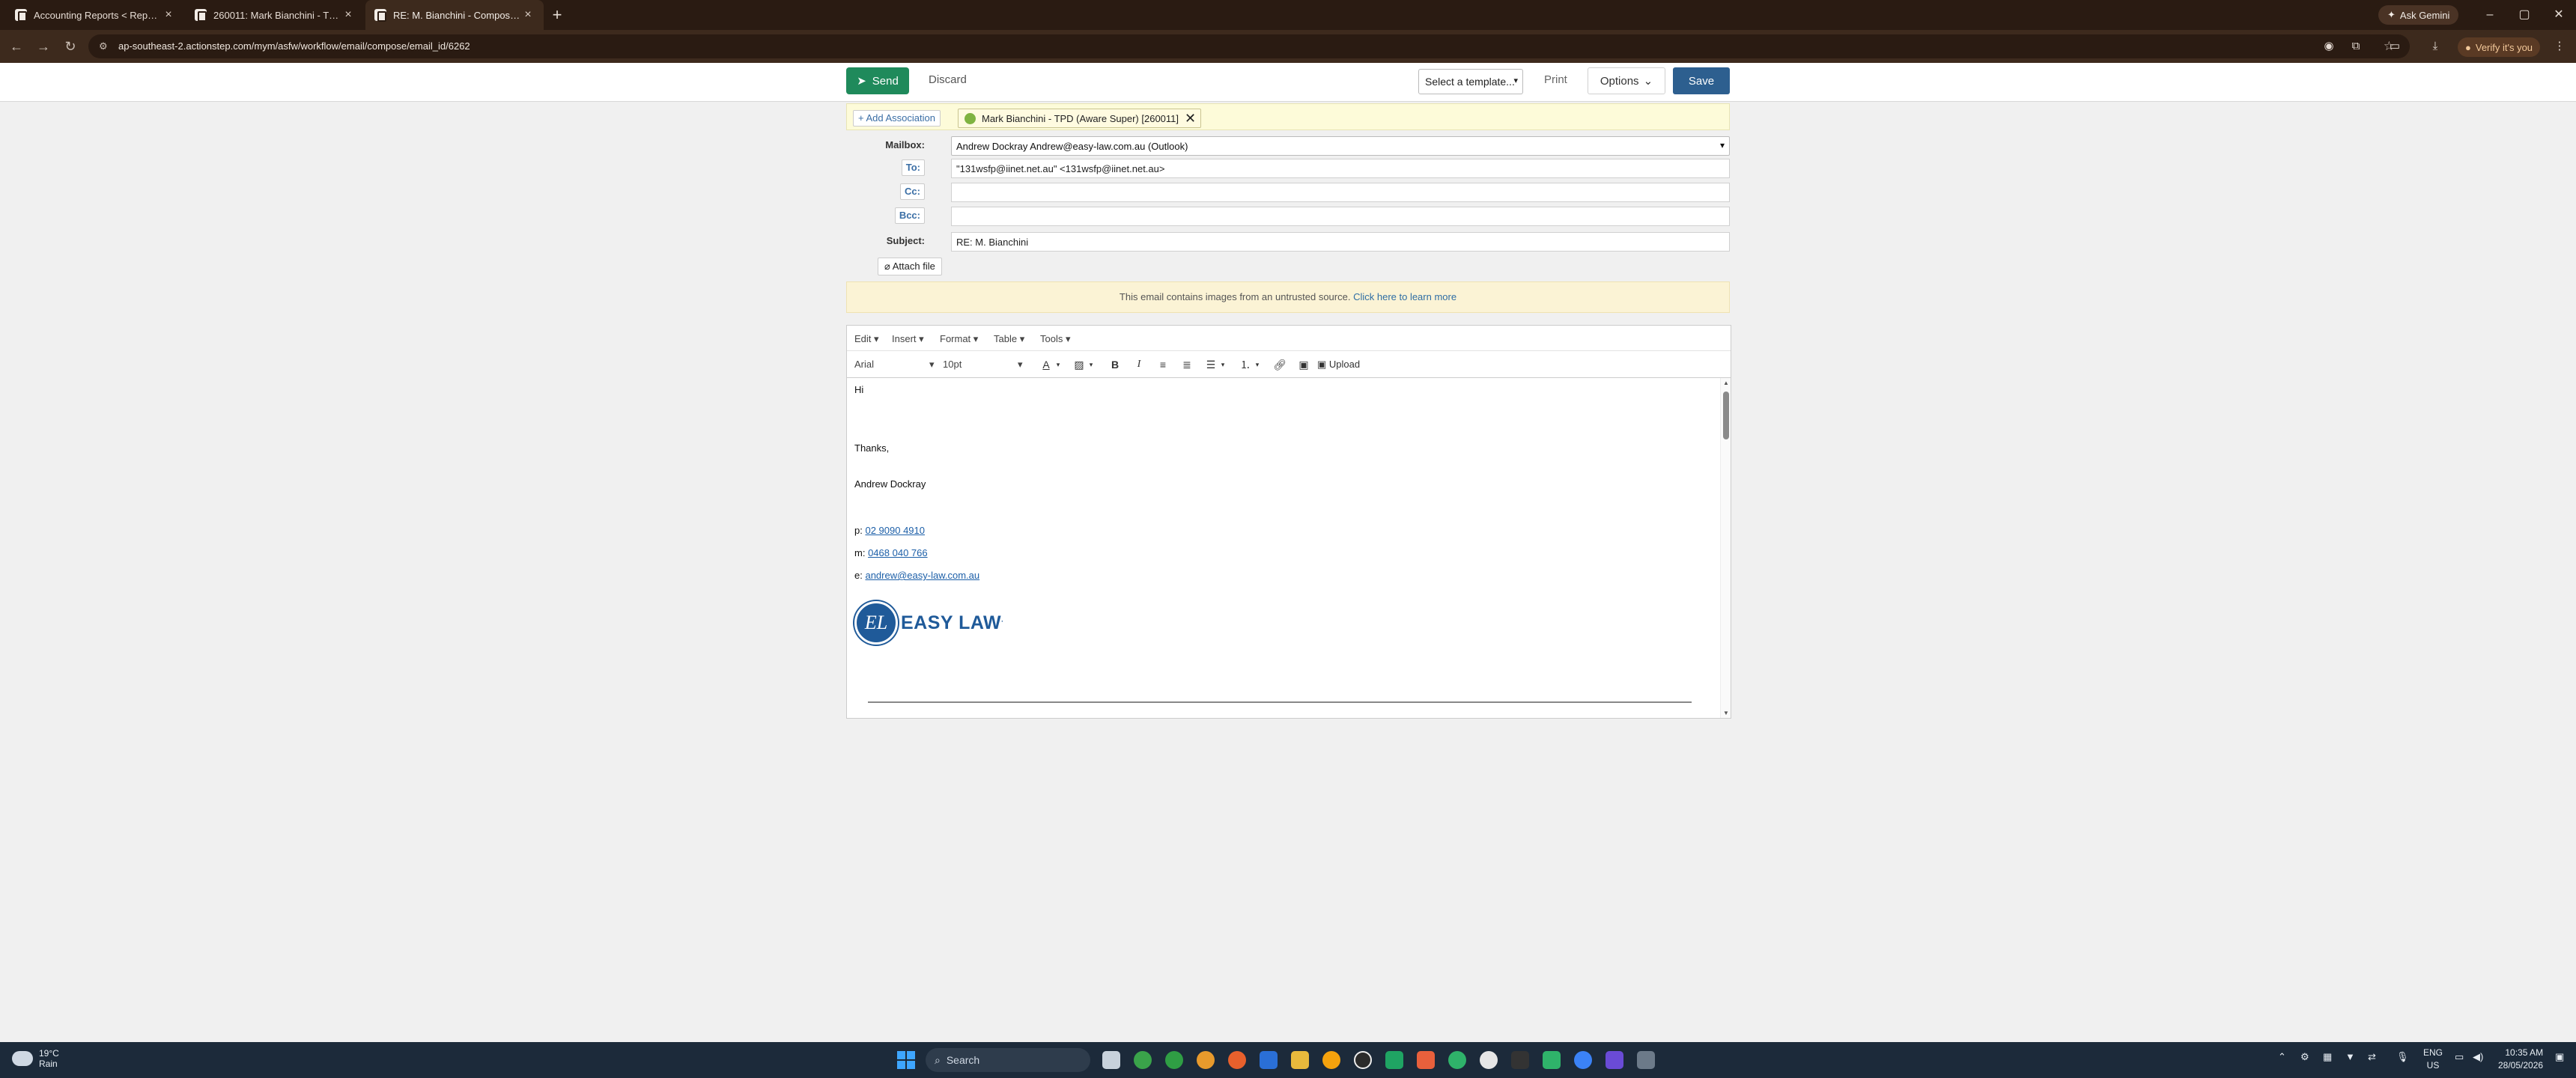 The image size is (2576, 1078). I want to click on bcc-field, so click(1340, 216).